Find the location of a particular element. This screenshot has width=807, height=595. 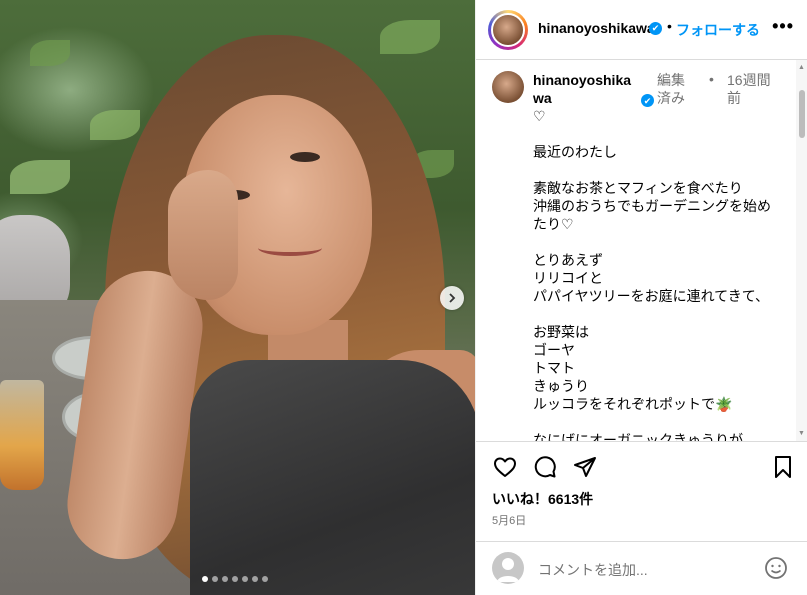

post-actions: いいね！6613件 5月6日 is located at coordinates (641, 491).